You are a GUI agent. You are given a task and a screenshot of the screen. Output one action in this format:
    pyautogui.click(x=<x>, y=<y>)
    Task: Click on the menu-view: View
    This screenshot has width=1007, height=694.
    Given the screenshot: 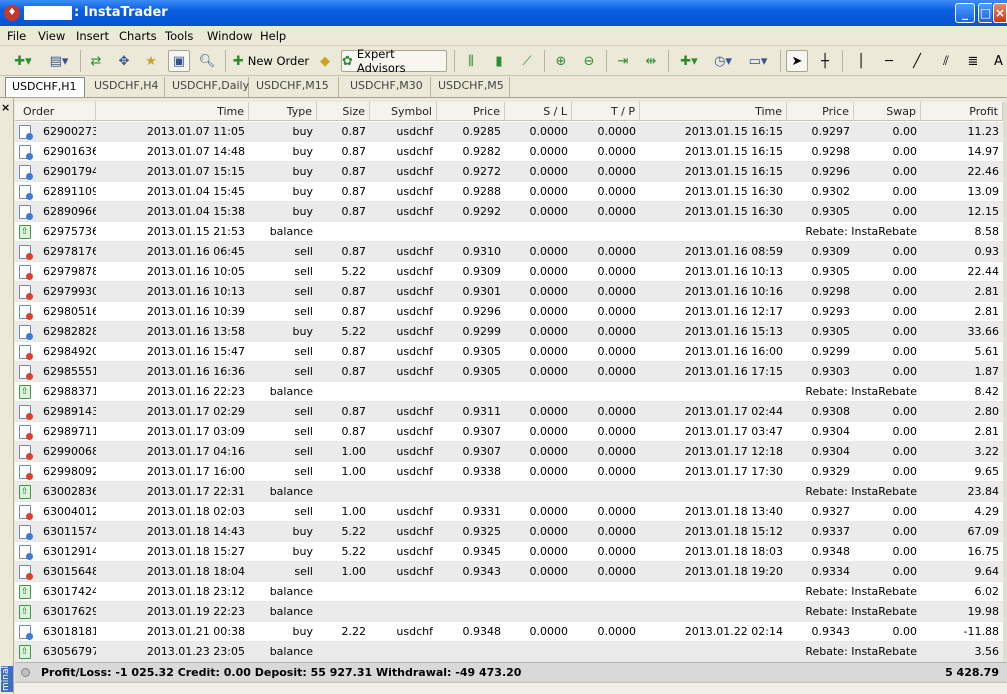 What is the action you would take?
    pyautogui.click(x=51, y=36)
    